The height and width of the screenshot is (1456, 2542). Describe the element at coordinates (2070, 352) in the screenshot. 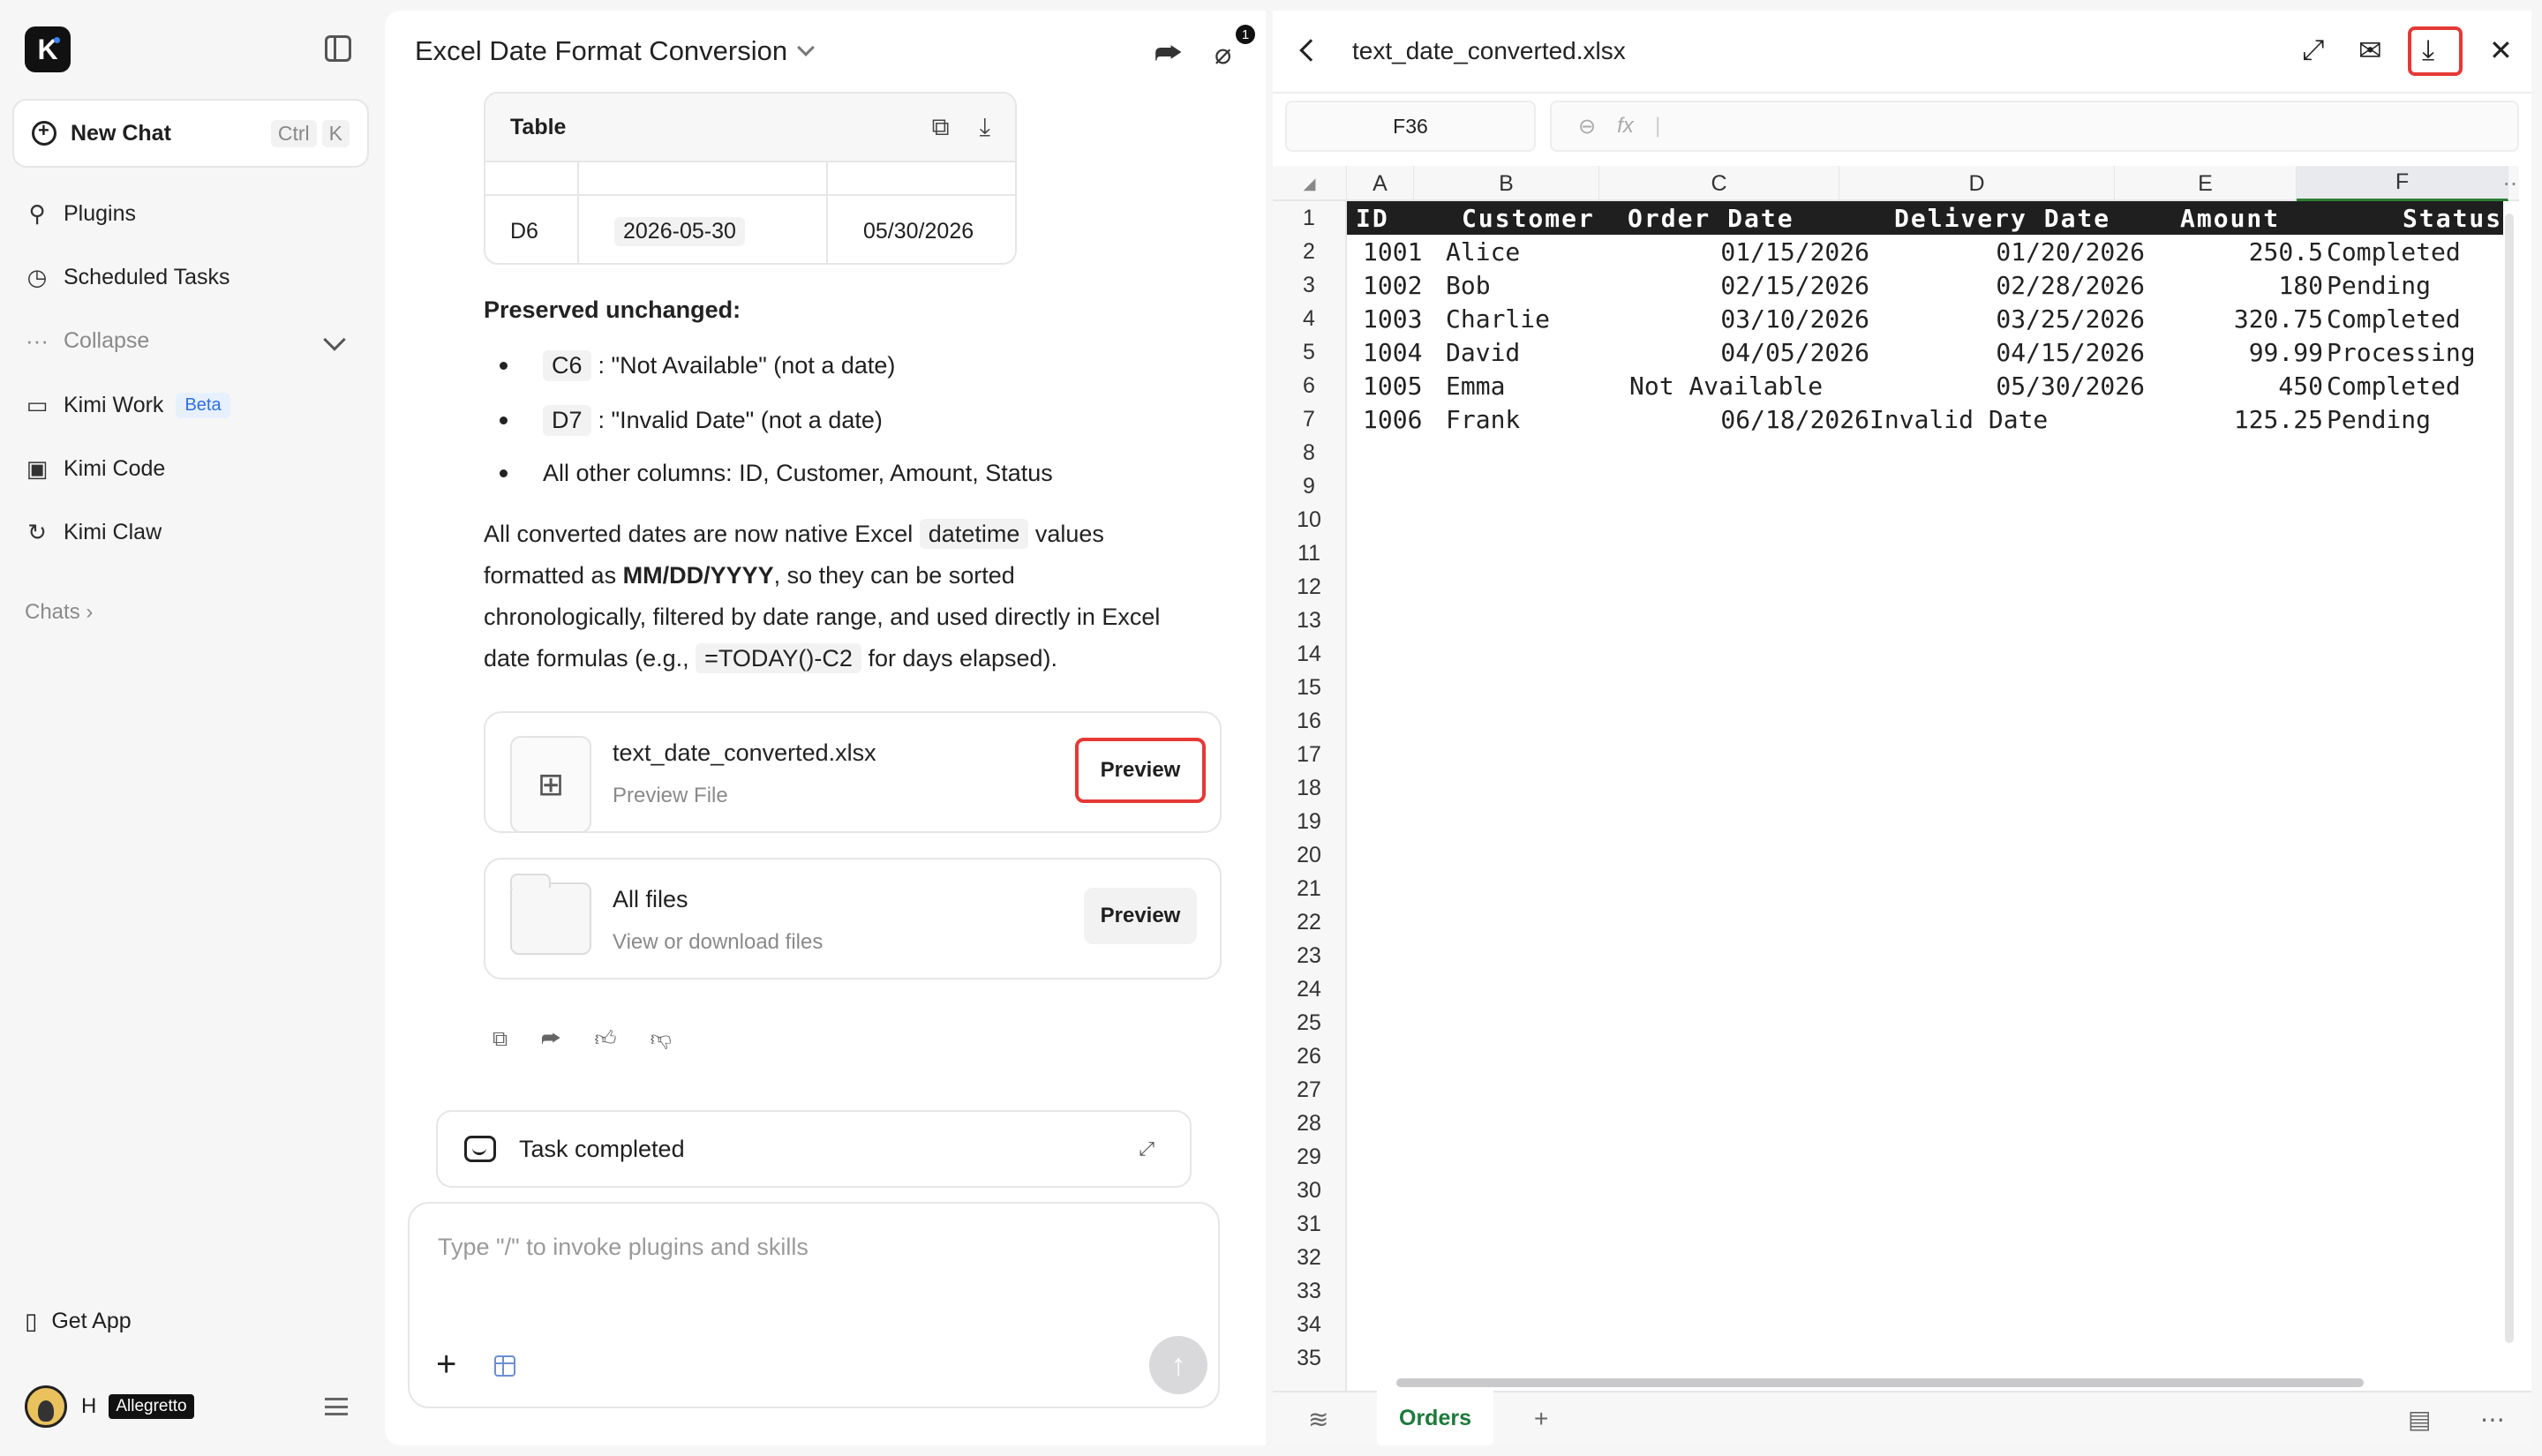

I see `sheet-cell: 04/15/2026` at that location.